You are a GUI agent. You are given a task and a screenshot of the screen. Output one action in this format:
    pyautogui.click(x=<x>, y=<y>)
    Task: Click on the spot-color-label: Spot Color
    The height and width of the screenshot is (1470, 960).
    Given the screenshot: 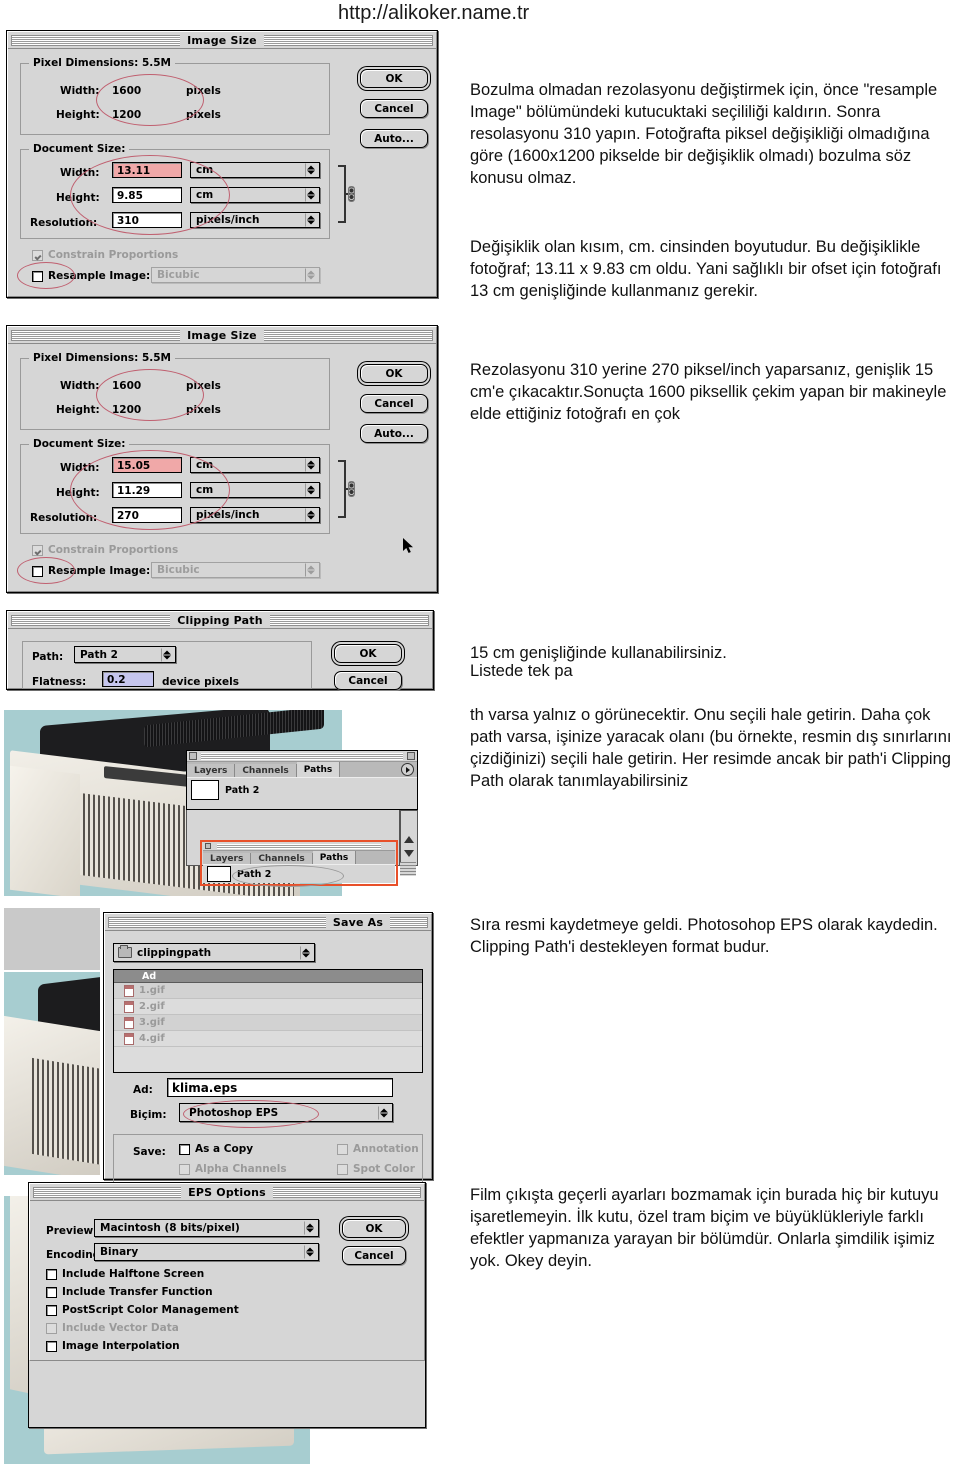 What is the action you would take?
    pyautogui.click(x=384, y=1169)
    